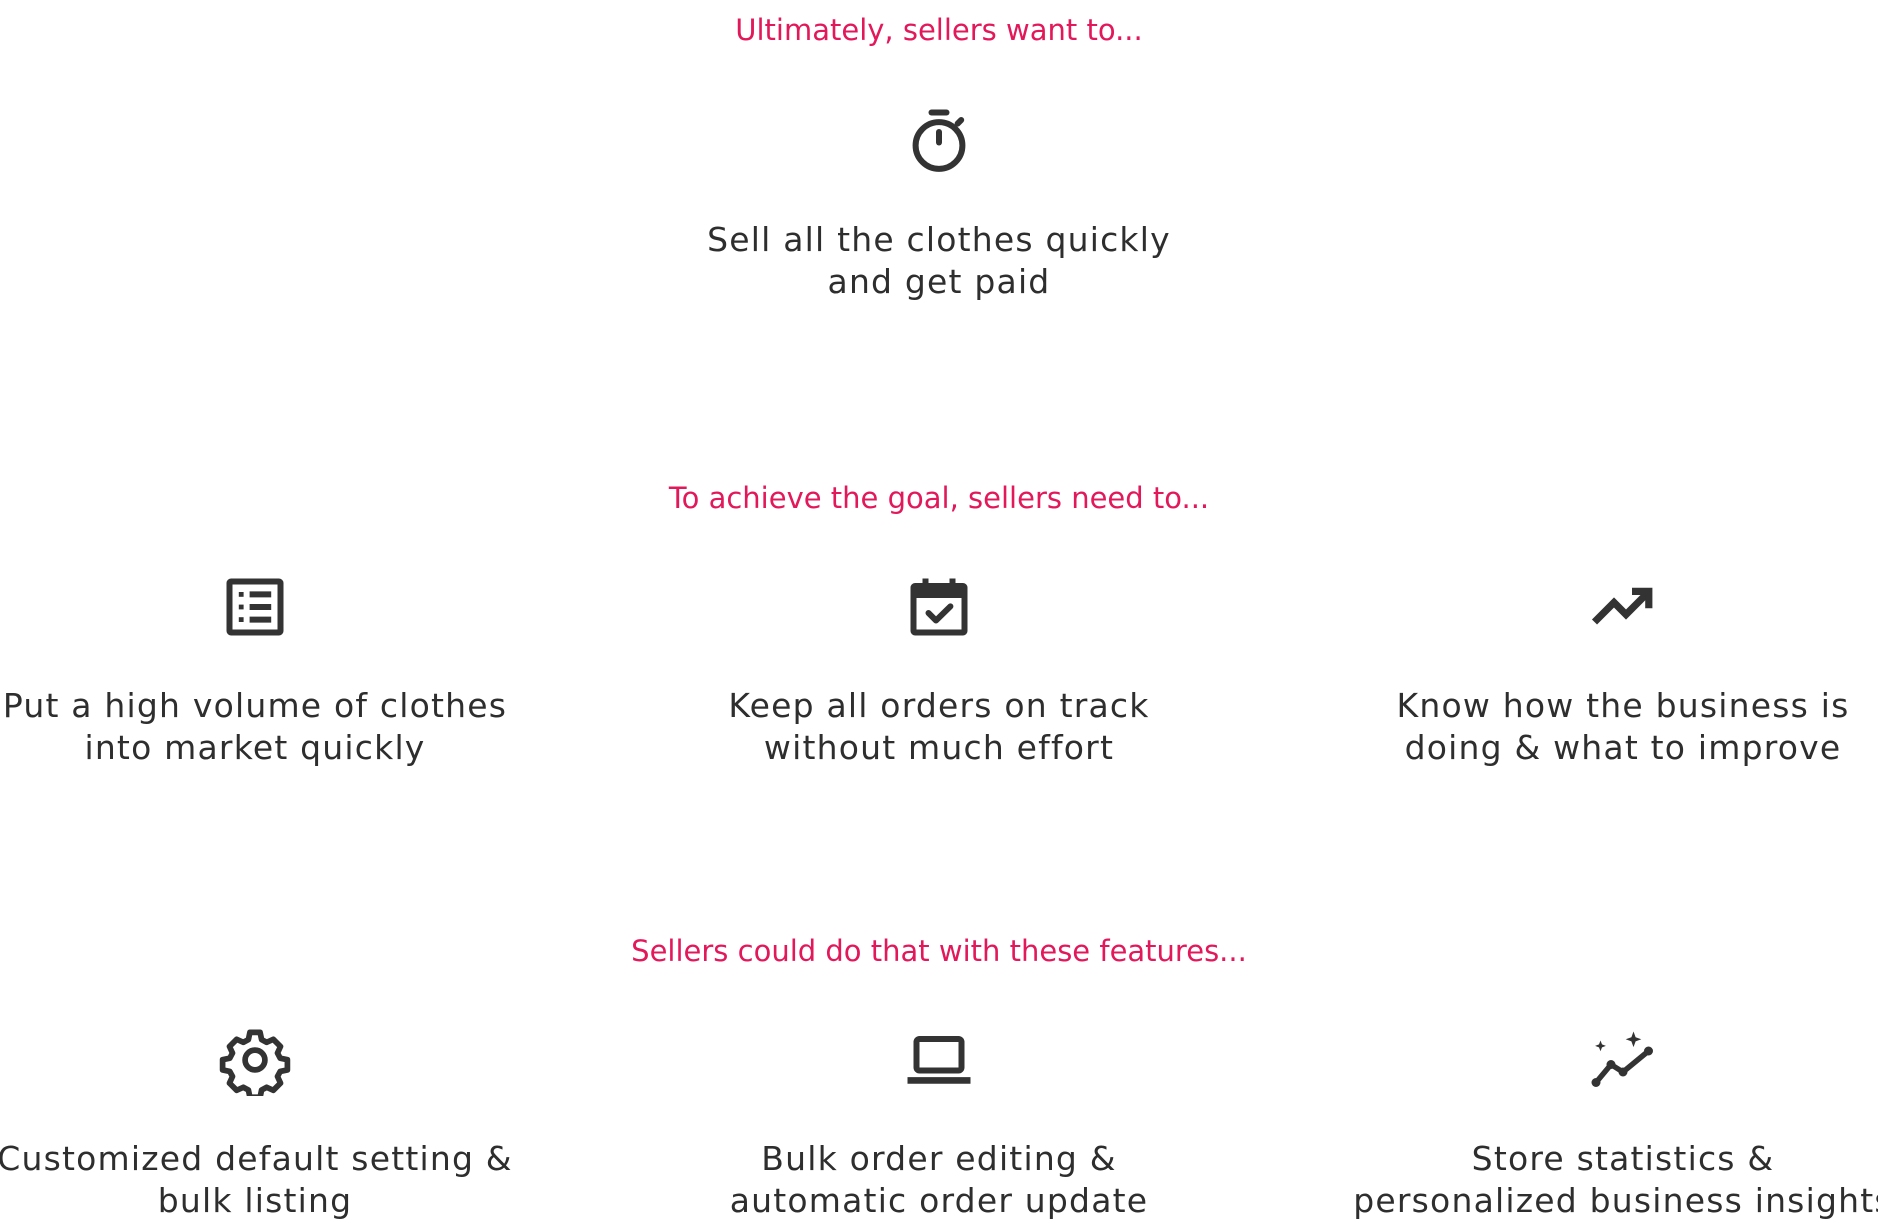 Image resolution: width=1878 pixels, height=1222 pixels. I want to click on laptop-icon, so click(939, 1060).